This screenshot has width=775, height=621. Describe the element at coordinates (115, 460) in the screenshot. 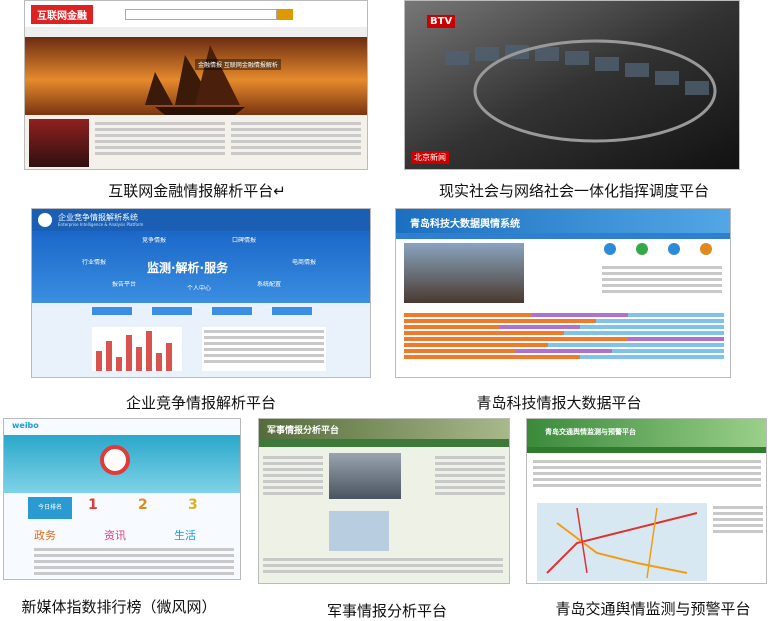

I see `search-icon` at that location.